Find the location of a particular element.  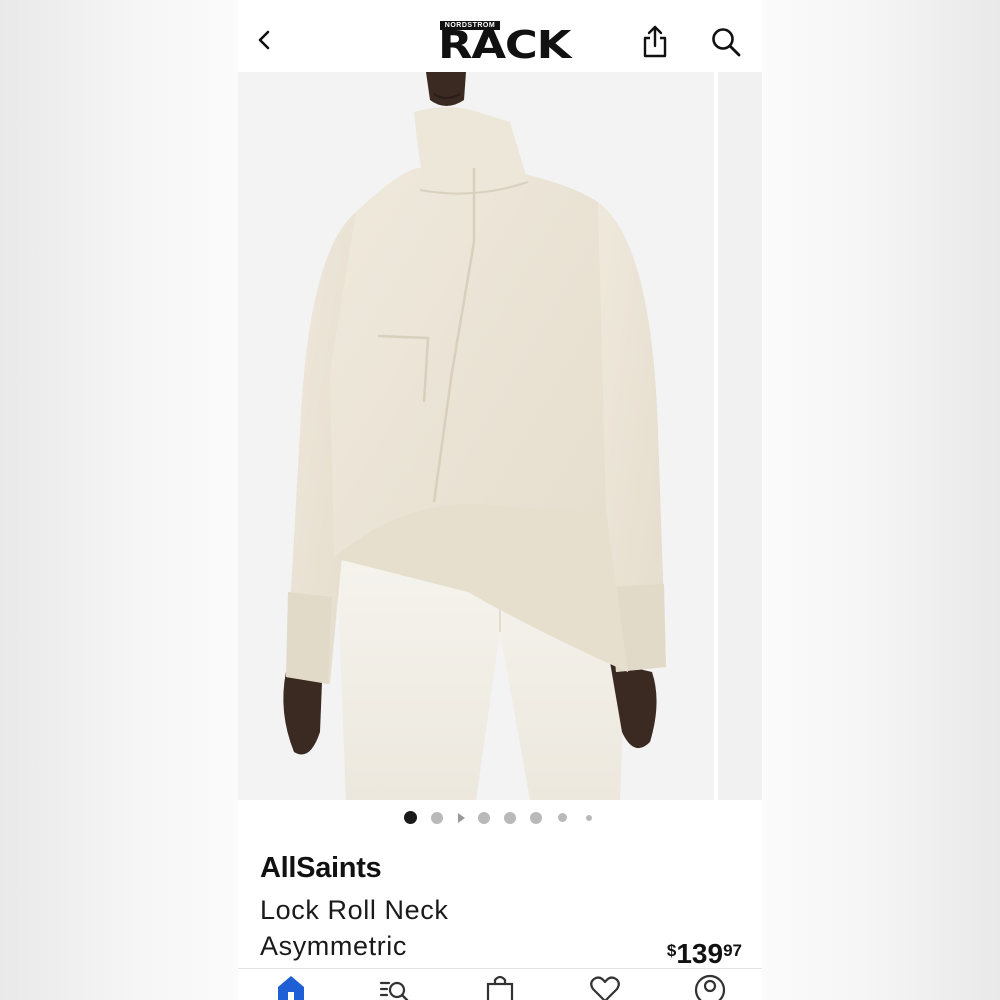

top-nav-bar: NORDSTROM RACK is located at coordinates (500, 36).